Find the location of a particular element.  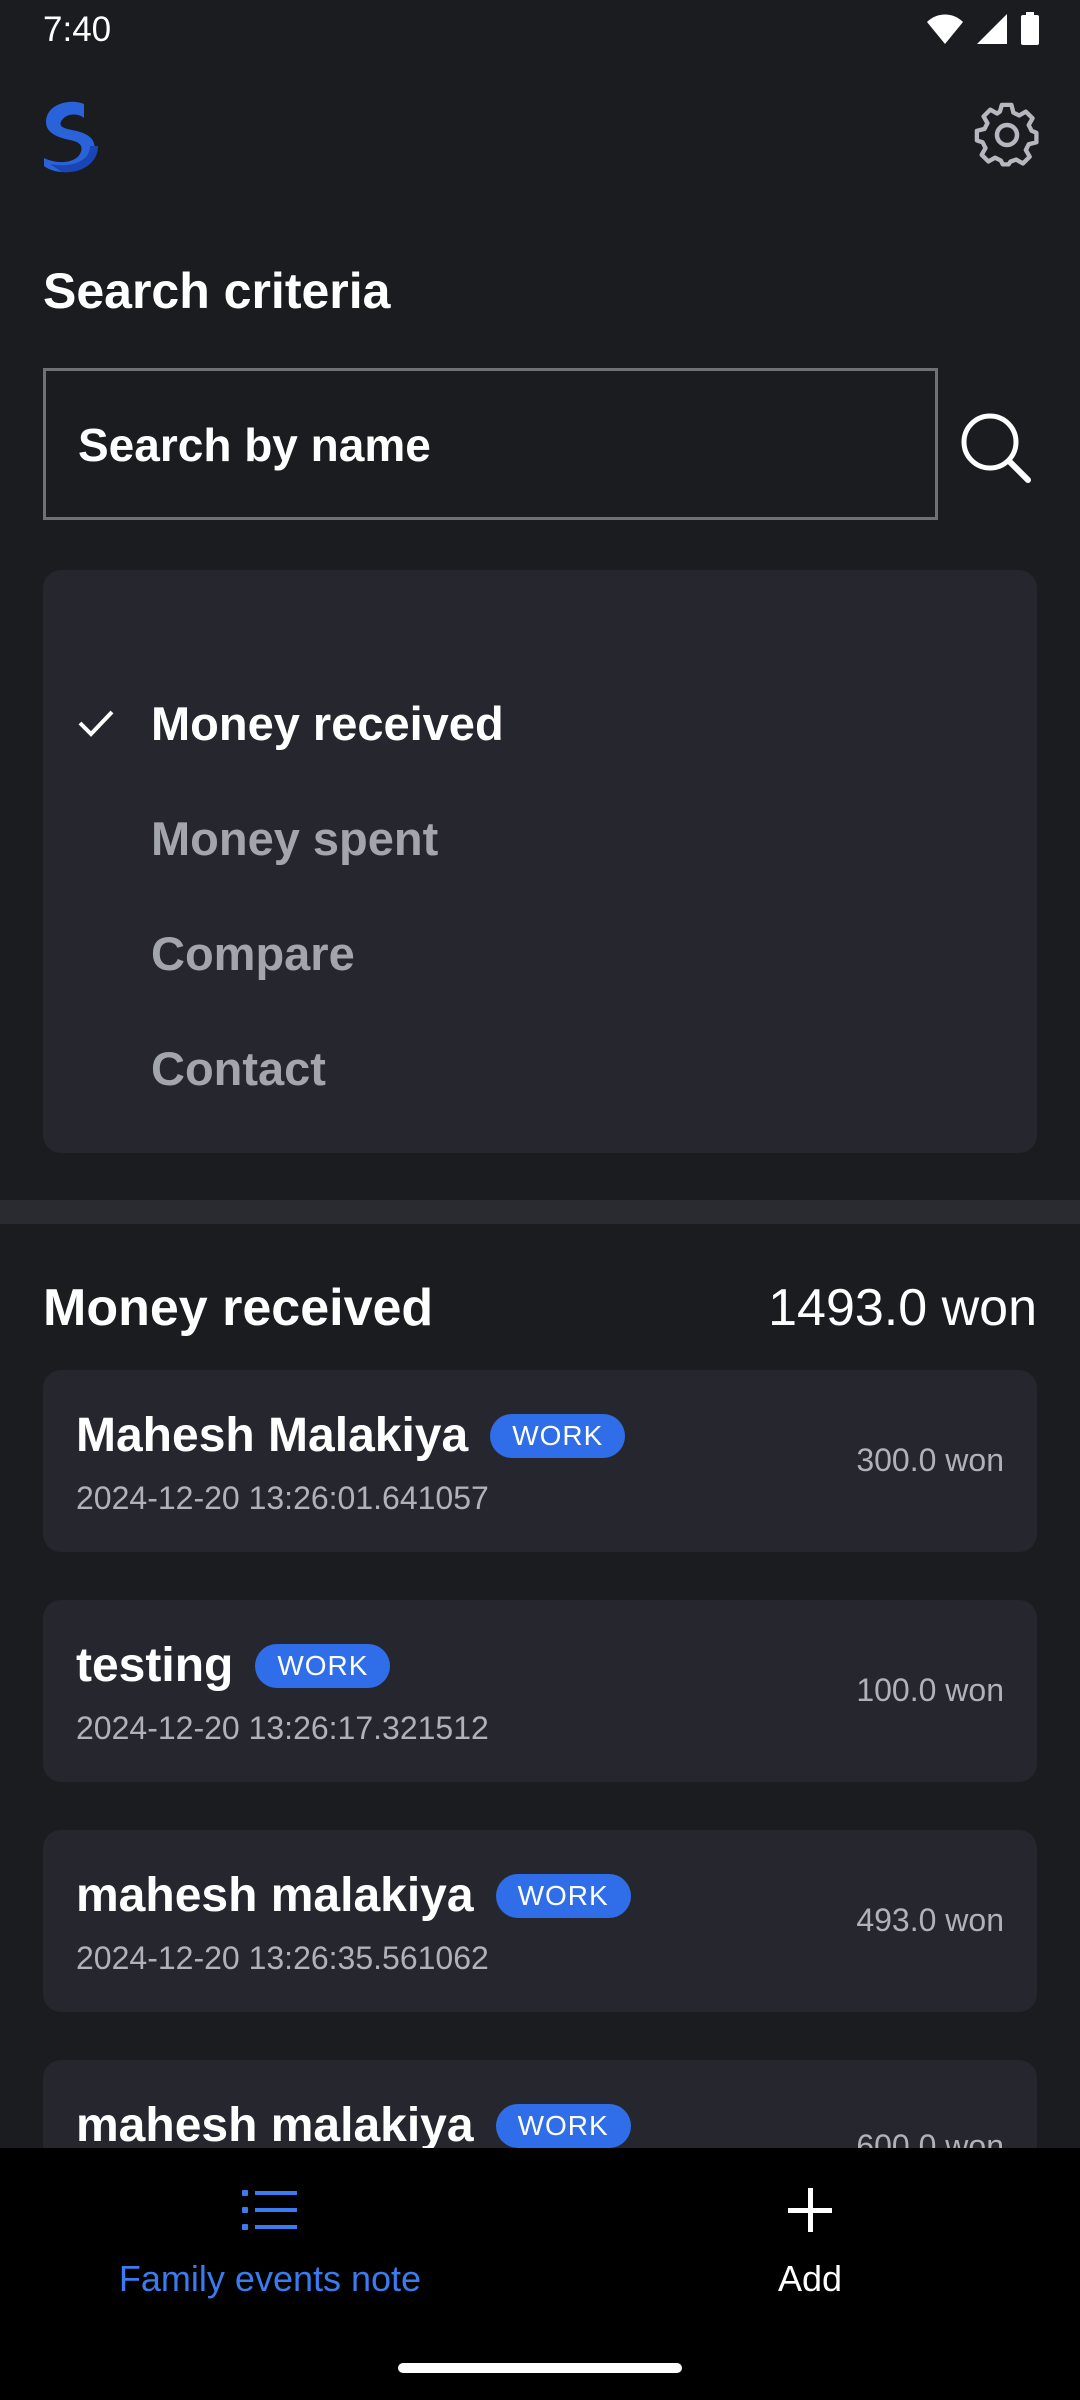

entry-date: 2024-12-20 13:26:35.561062 is located at coordinates (282, 1958).